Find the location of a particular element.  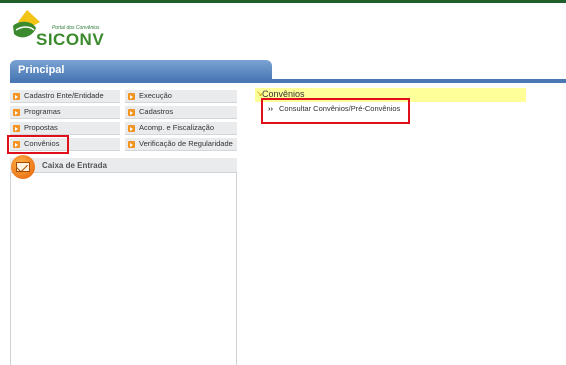

highlight-box-convenios is located at coordinates (38, 144).